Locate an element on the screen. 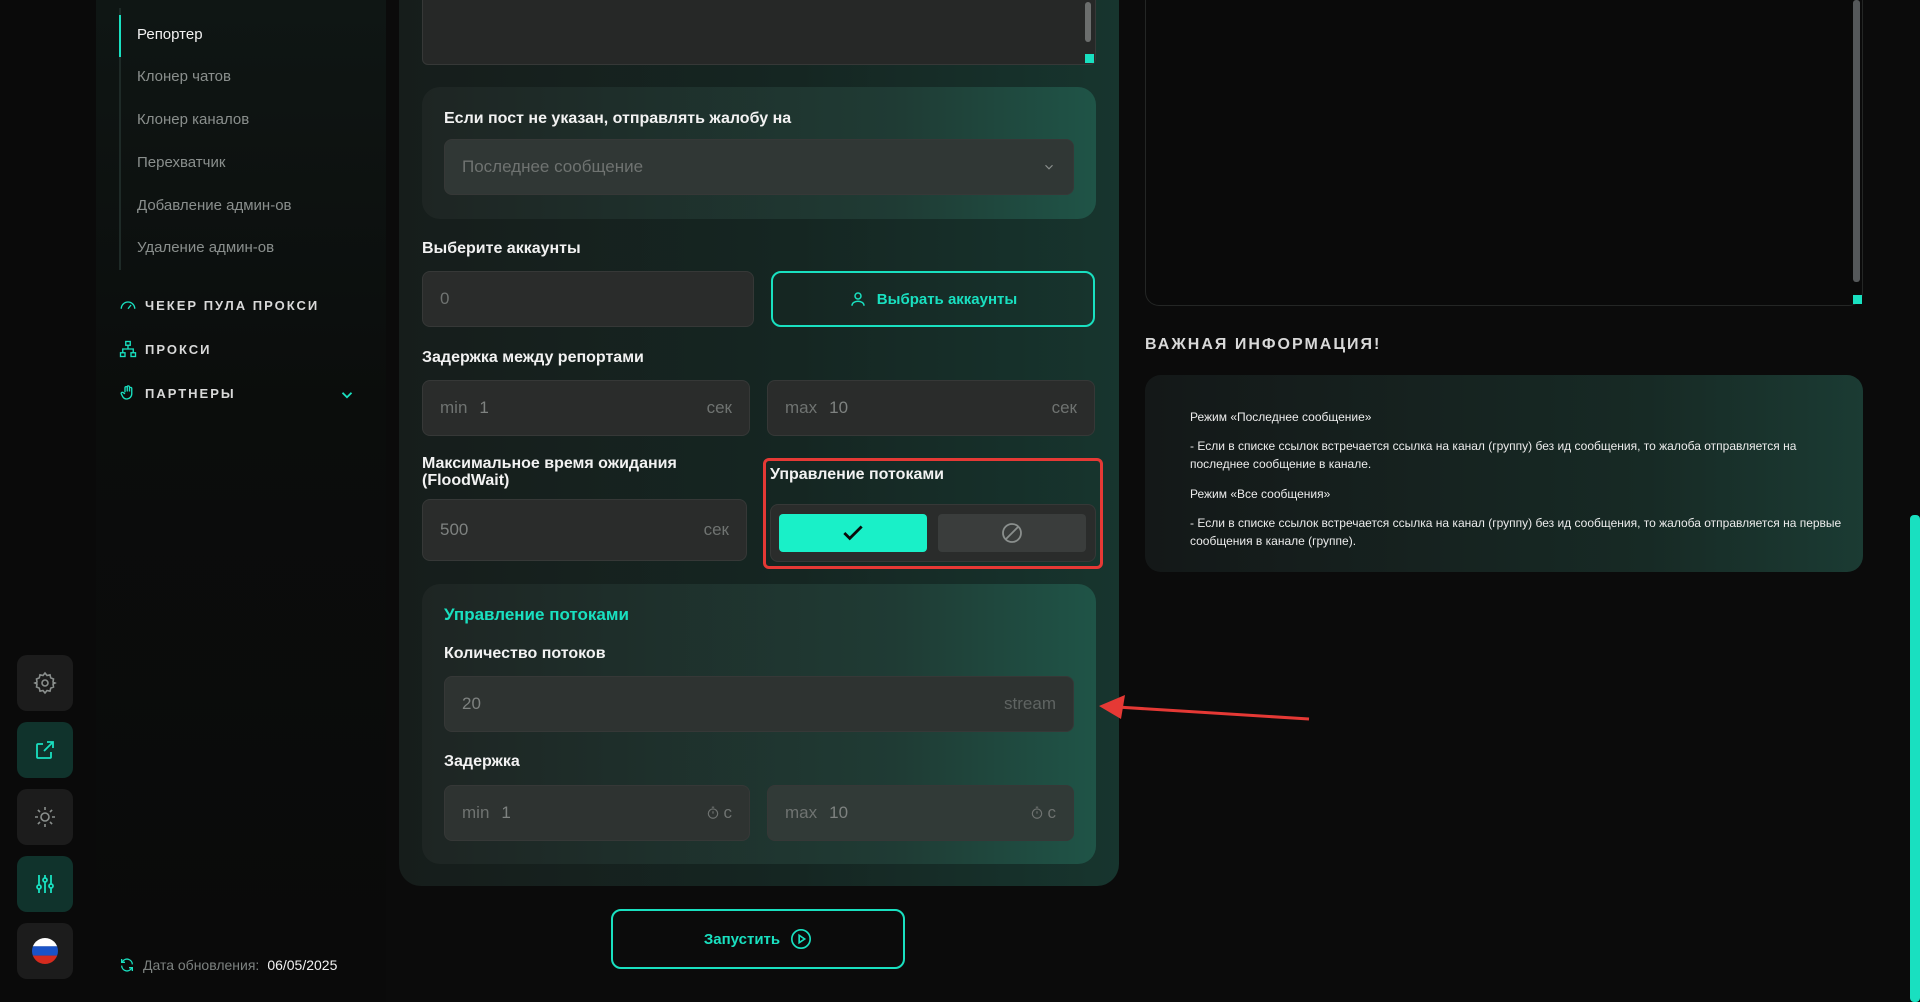 This screenshot has width=1920, height=1002. floodwait-value: 500 is located at coordinates (454, 529).